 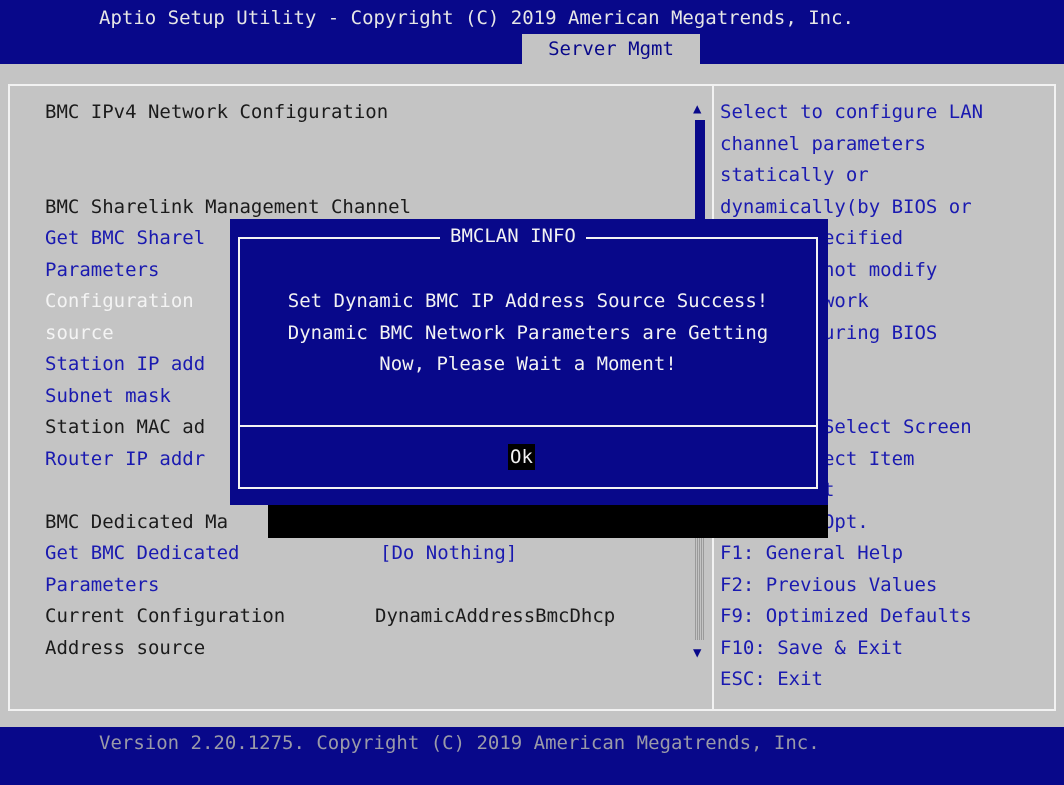 I want to click on key-help-line: F1: General Help, so click(x=812, y=553).